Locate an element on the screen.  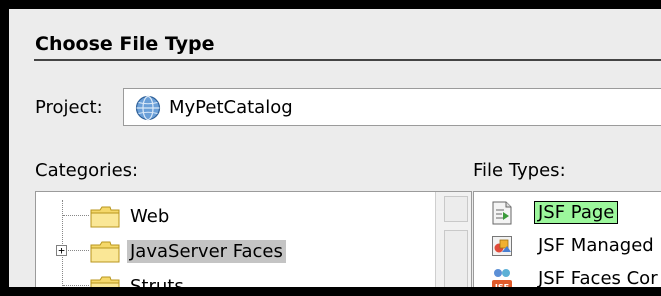
globe-icon is located at coordinates (148, 110).